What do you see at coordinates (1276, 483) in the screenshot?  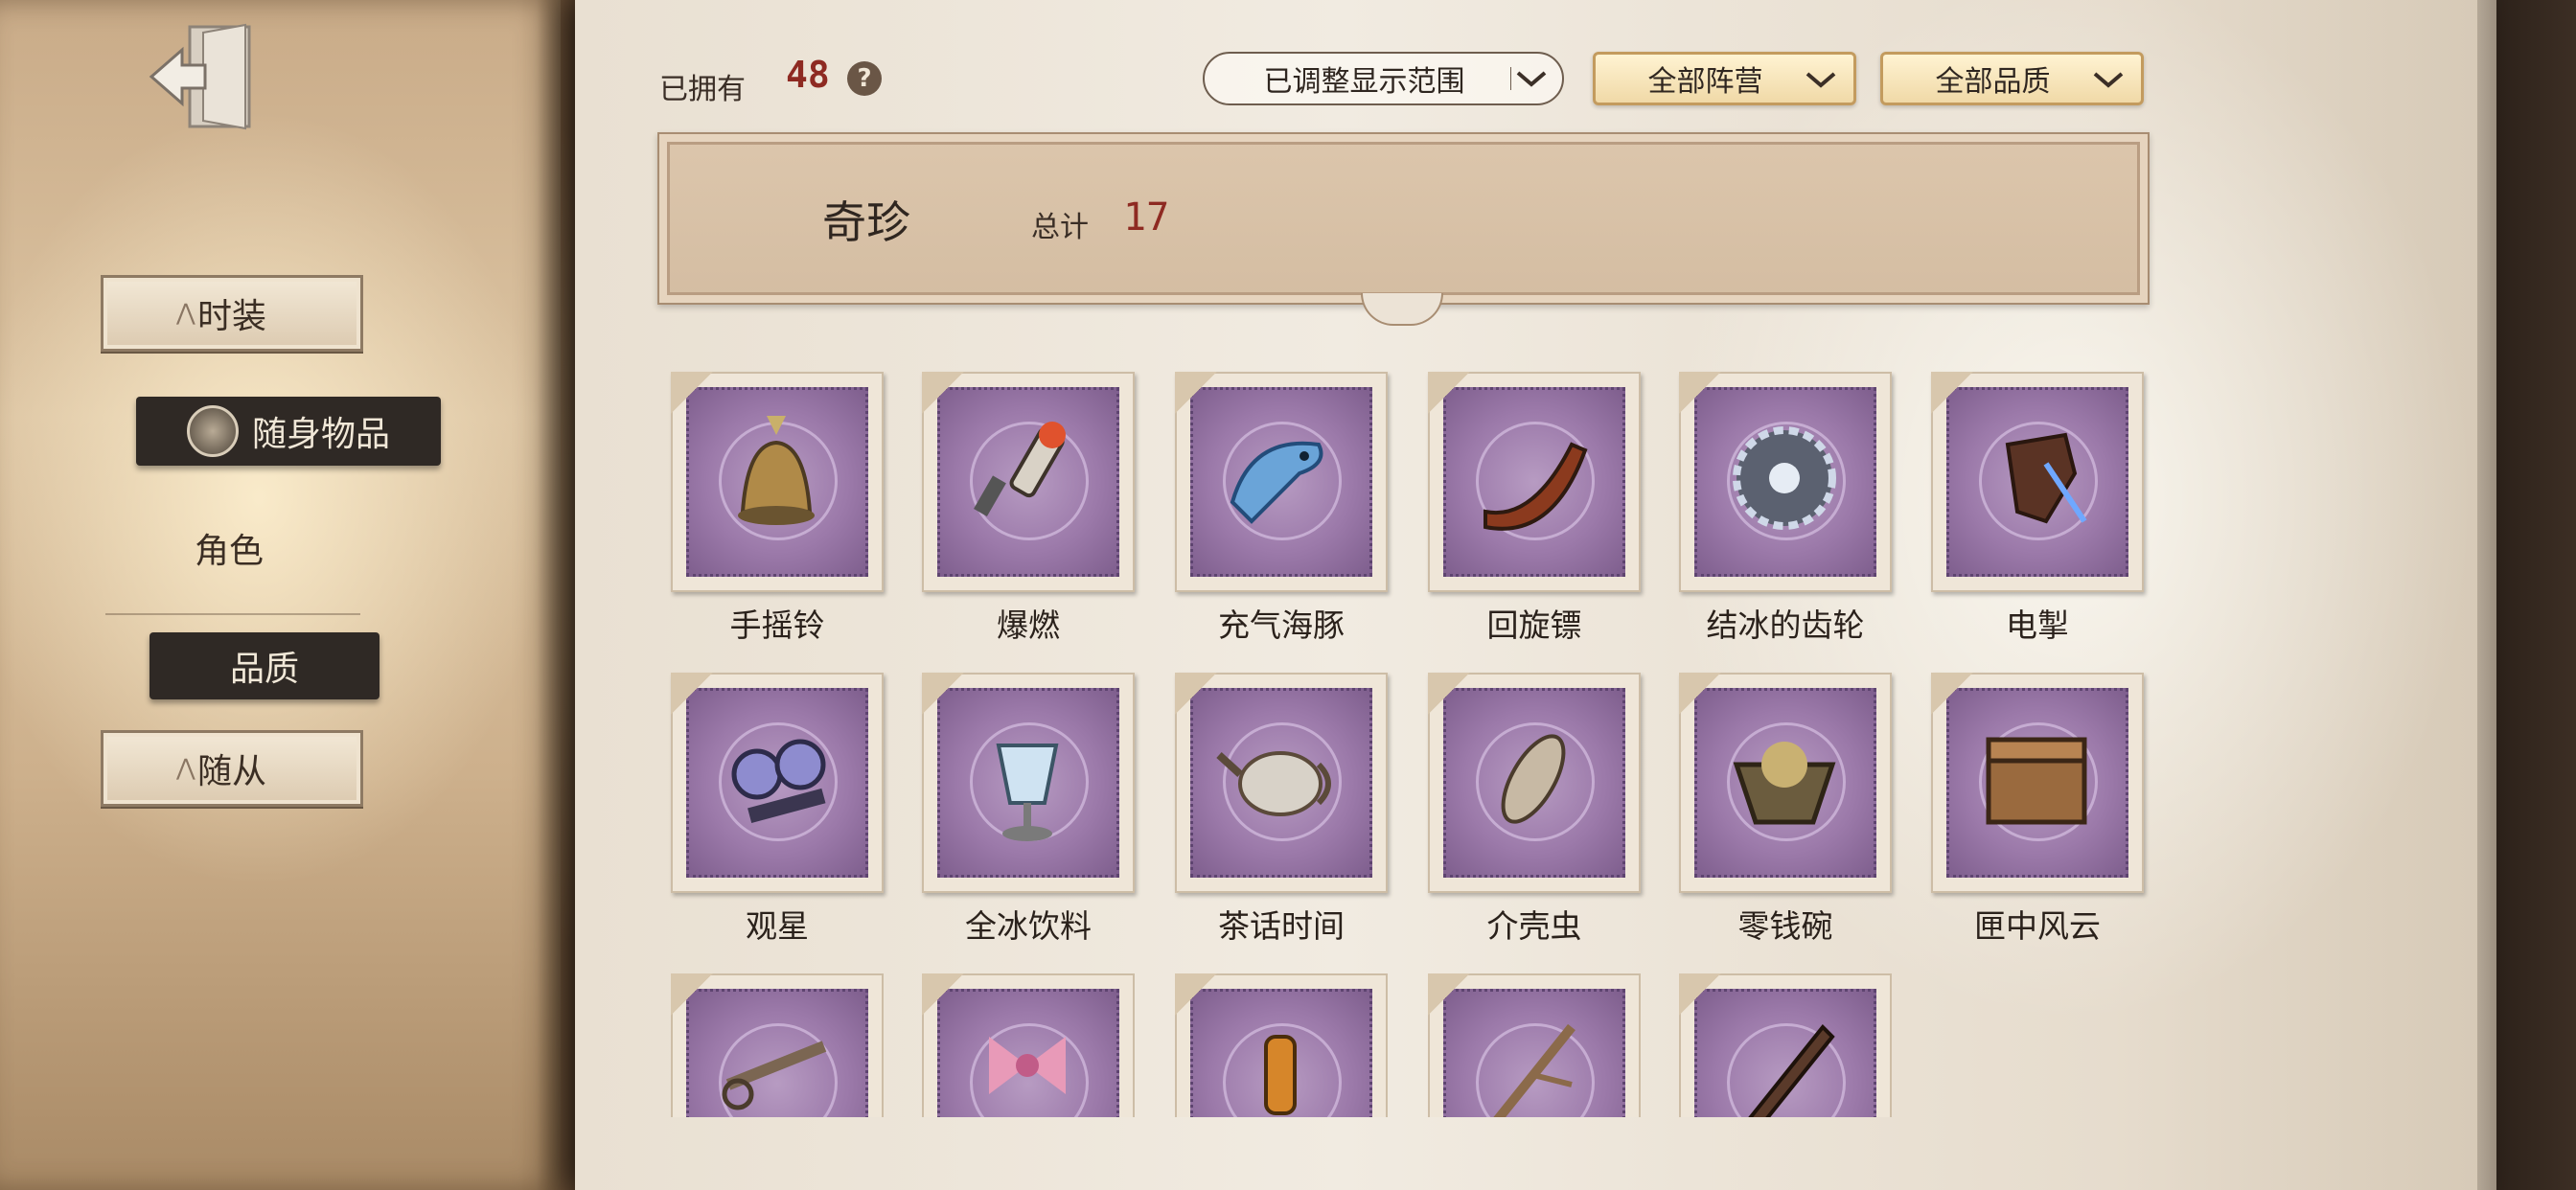 I see `inflatable-dolphin-icon` at bounding box center [1276, 483].